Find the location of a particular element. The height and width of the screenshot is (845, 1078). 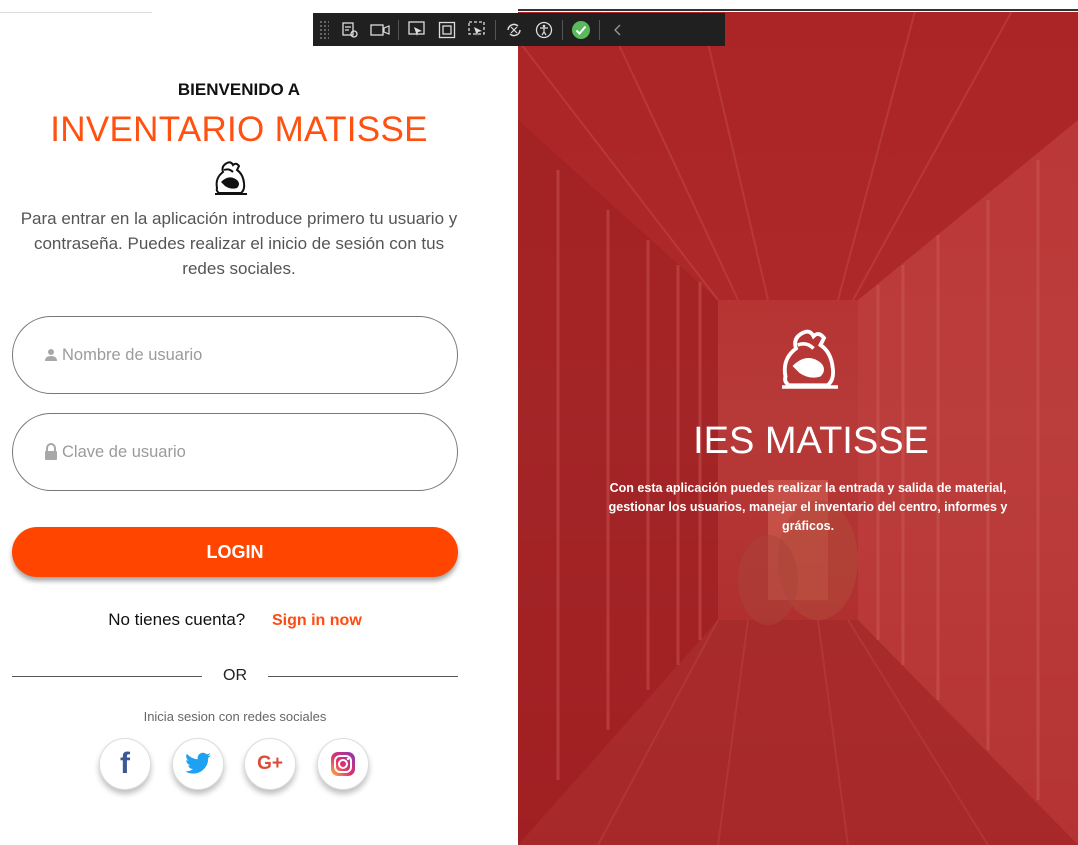

facebook-icon: f is located at coordinates (125, 763).